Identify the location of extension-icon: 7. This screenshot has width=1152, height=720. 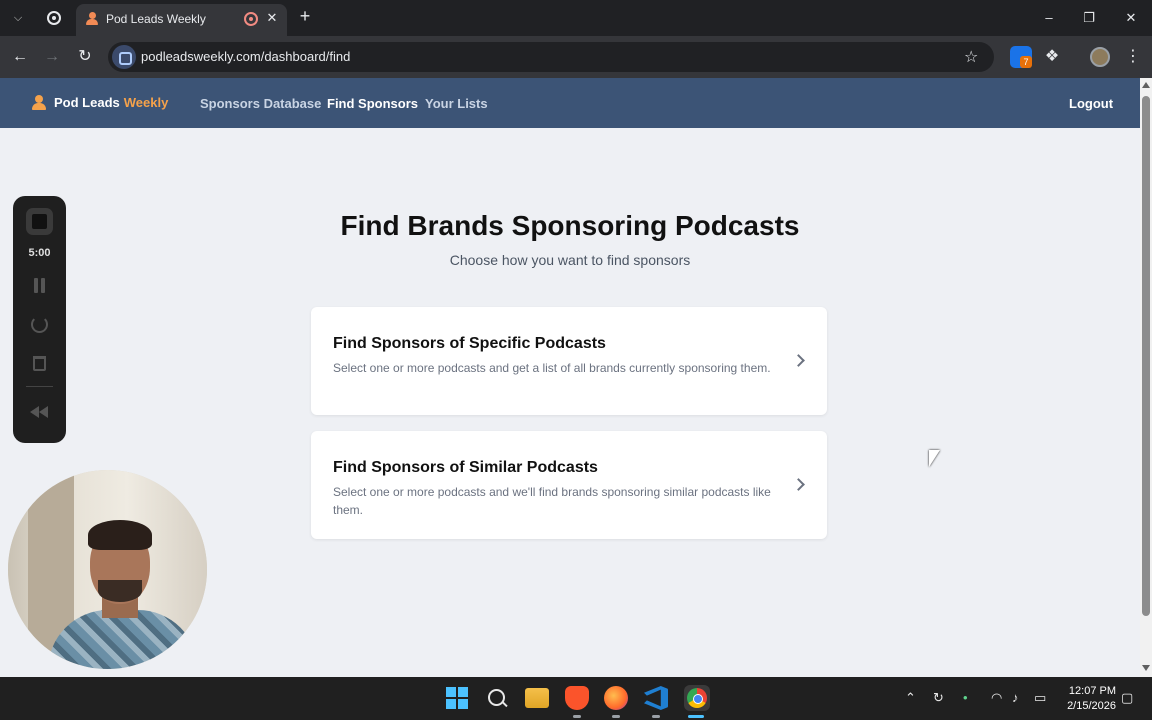
(1021, 57).